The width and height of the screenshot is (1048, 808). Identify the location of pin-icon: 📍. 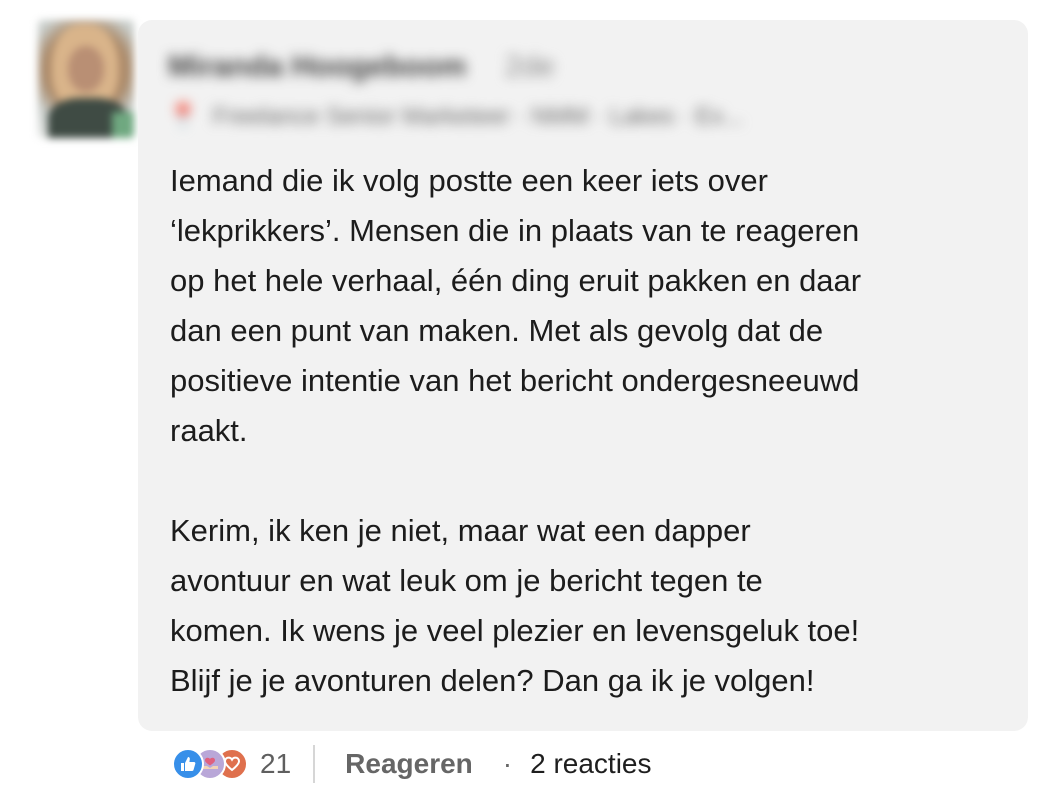
(183, 116).